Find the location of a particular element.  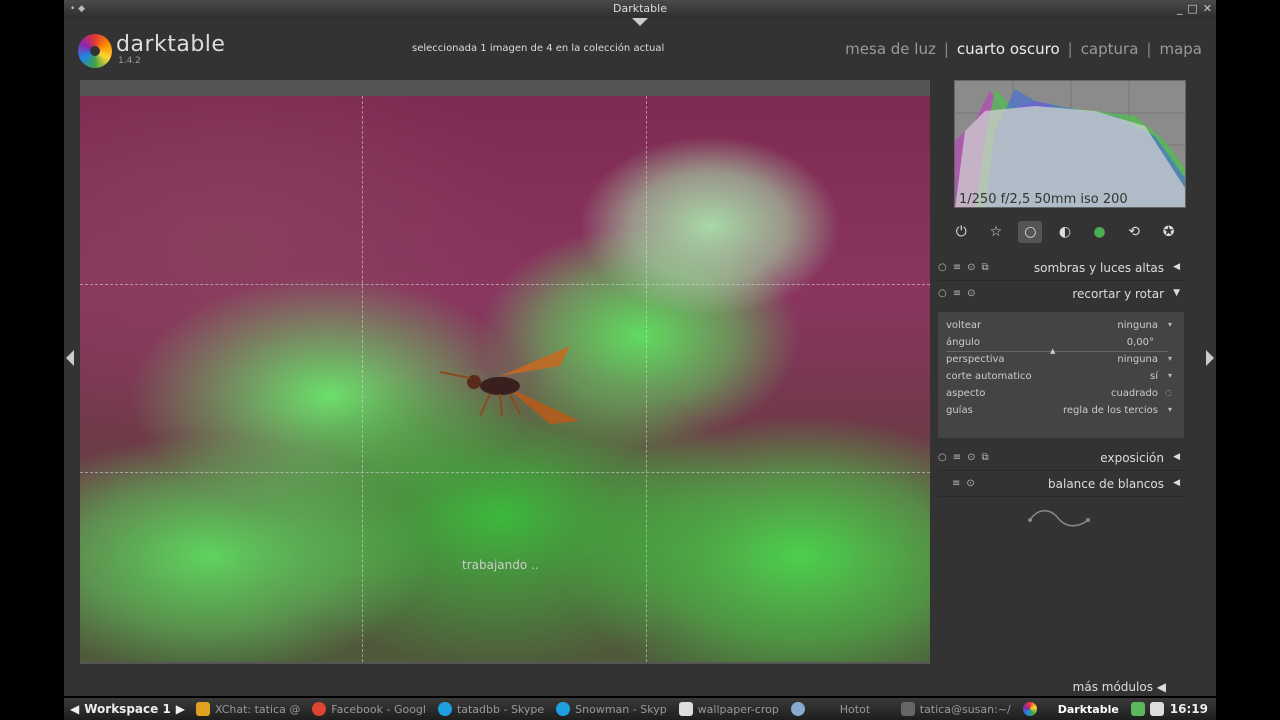

param-angle: ángulo 0,00° ▲ is located at coordinates (1059, 346).